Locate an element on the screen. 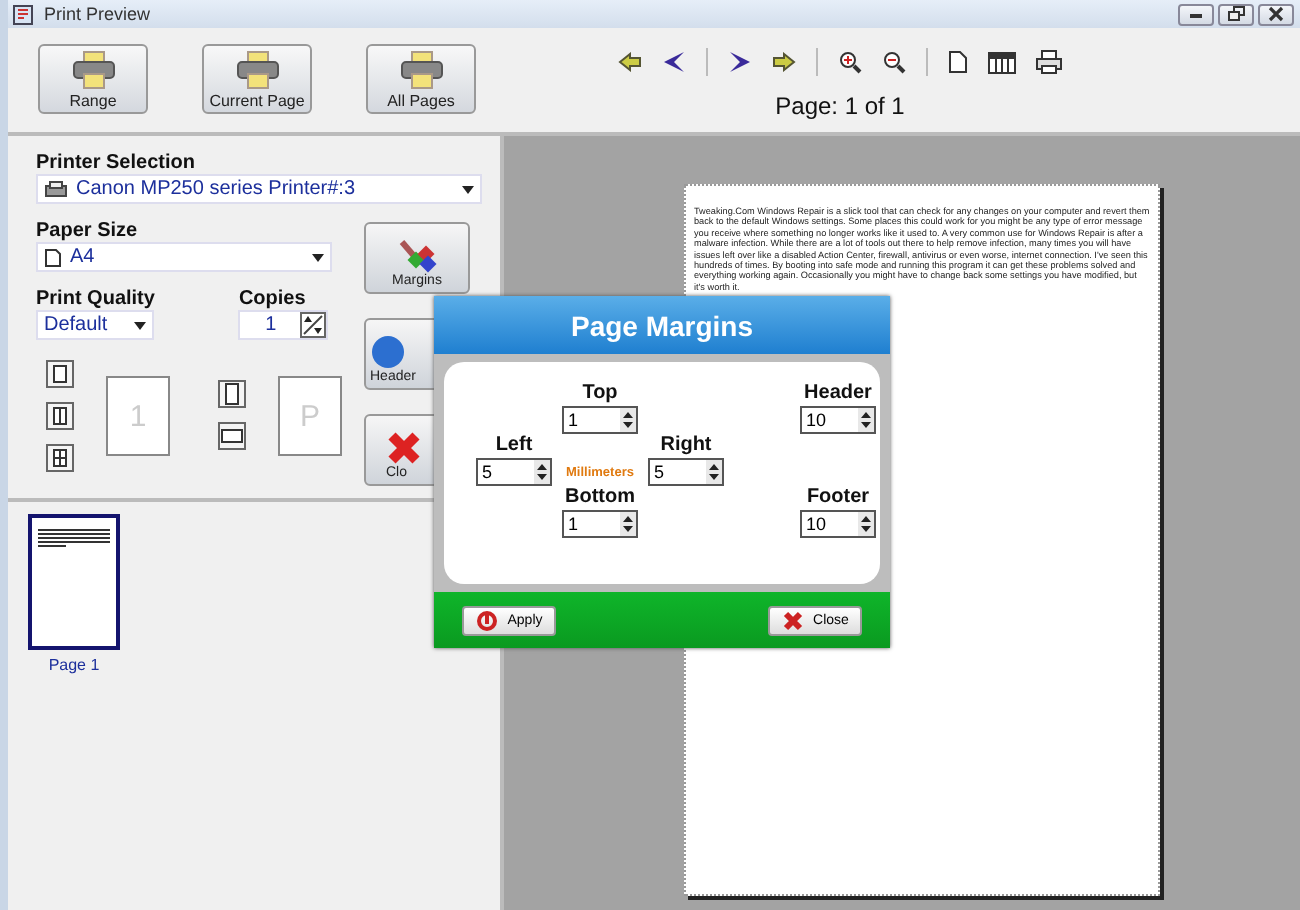 The height and width of the screenshot is (910, 1300). margin-label: Top is located at coordinates (600, 394).